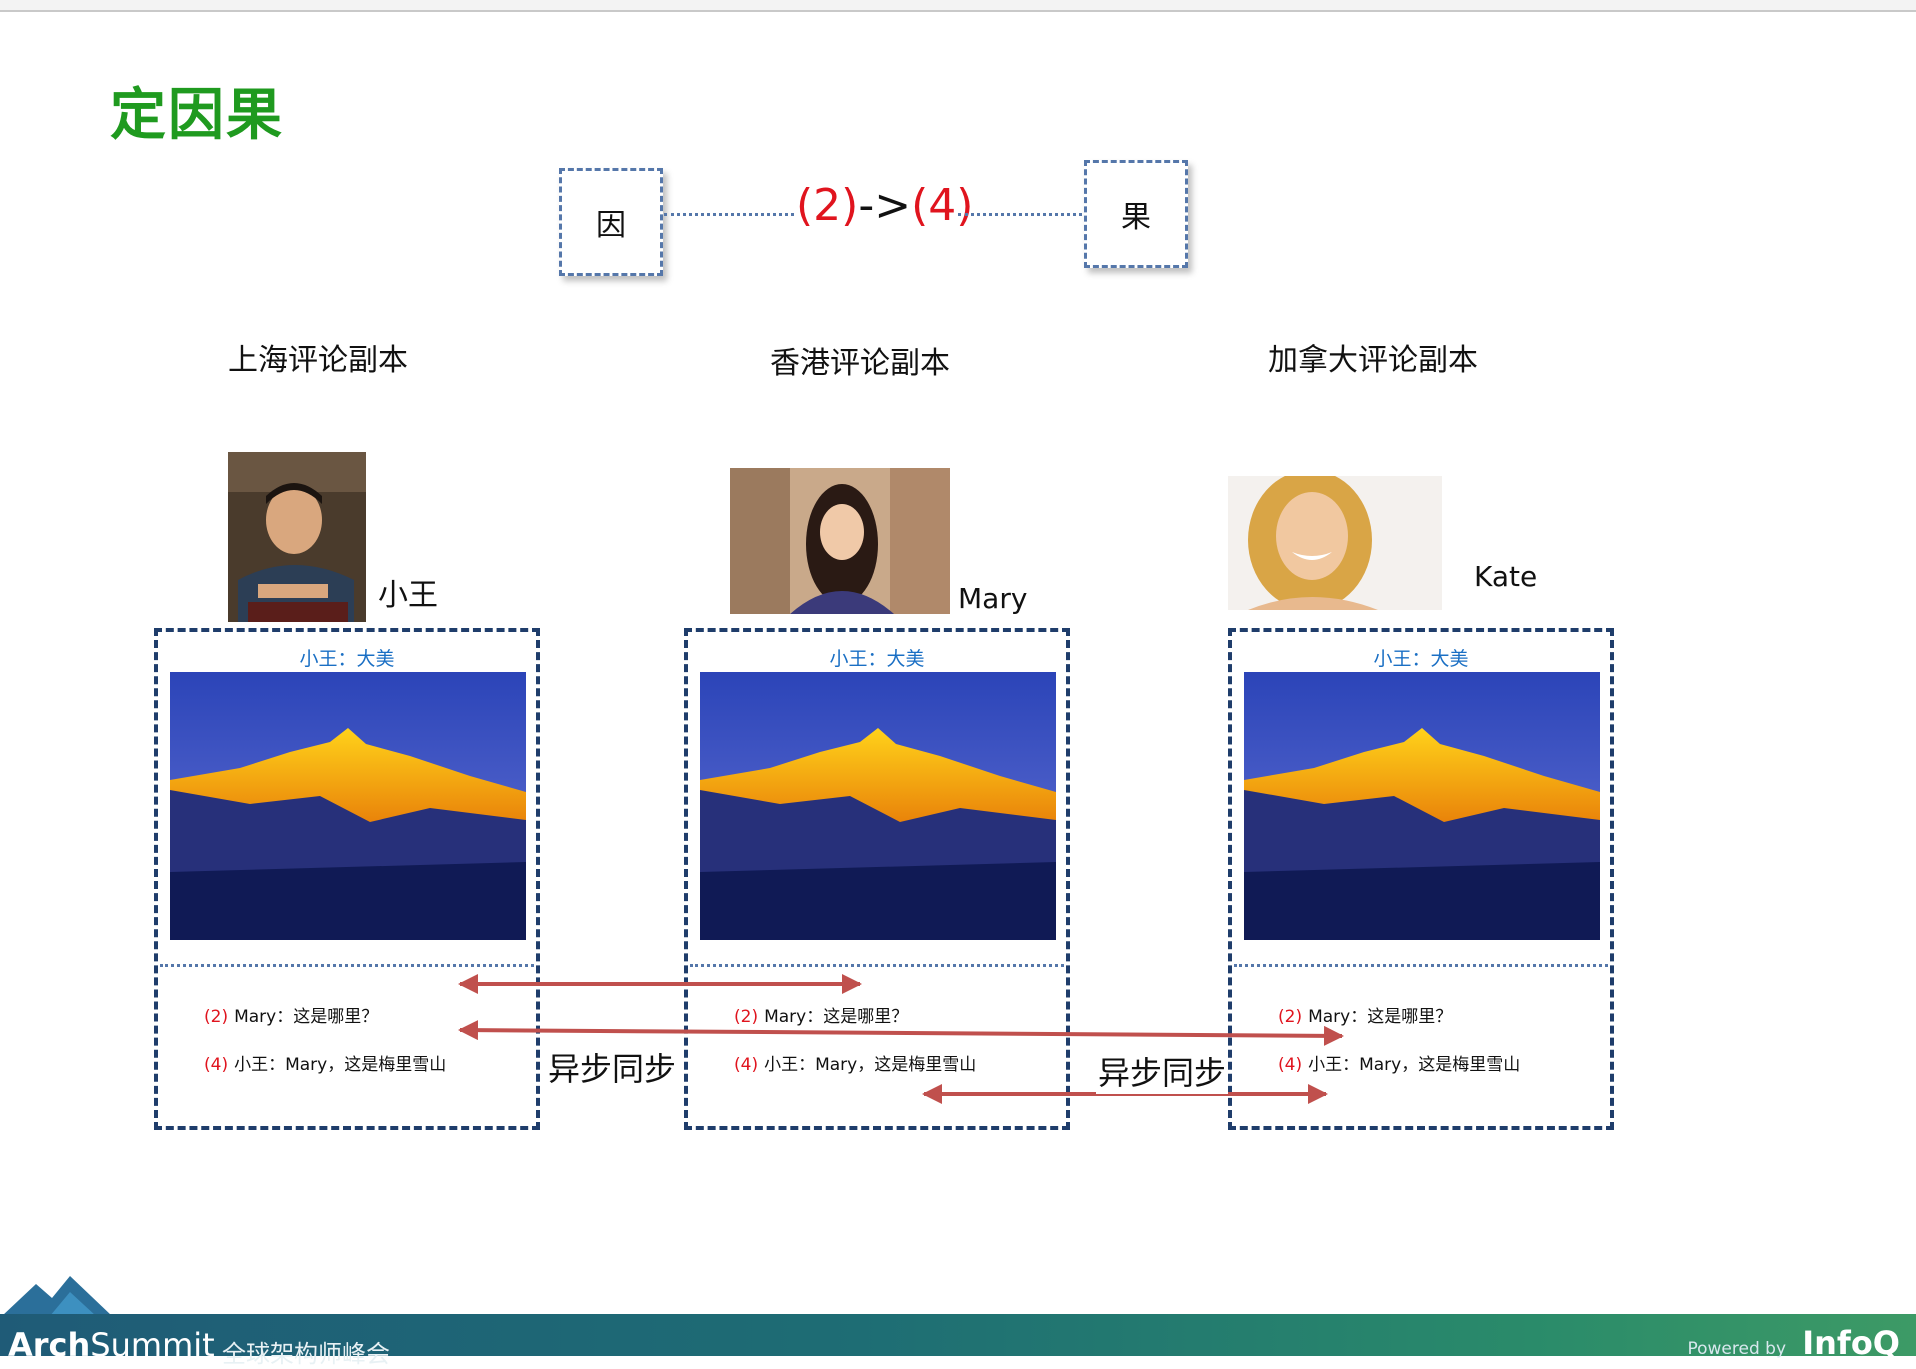 The width and height of the screenshot is (1916, 1369). I want to click on brand-subtitle: 全球架构师峰会, so click(306, 1354).